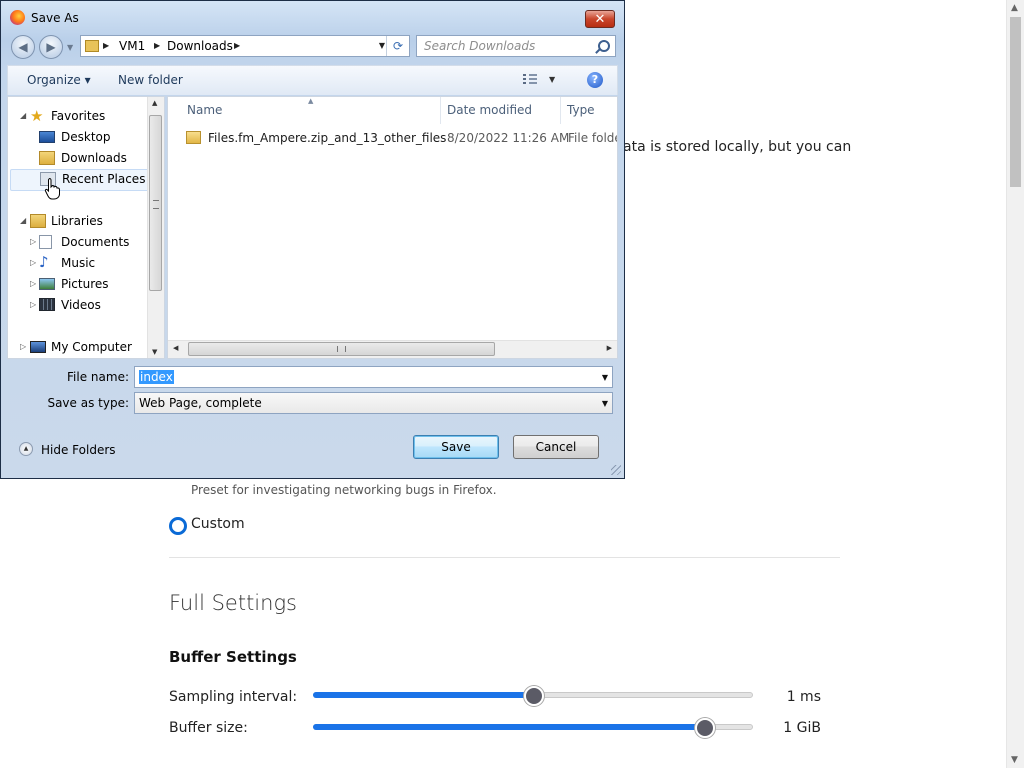  What do you see at coordinates (52, 189) in the screenshot?
I see `hand-cursor-icon` at bounding box center [52, 189].